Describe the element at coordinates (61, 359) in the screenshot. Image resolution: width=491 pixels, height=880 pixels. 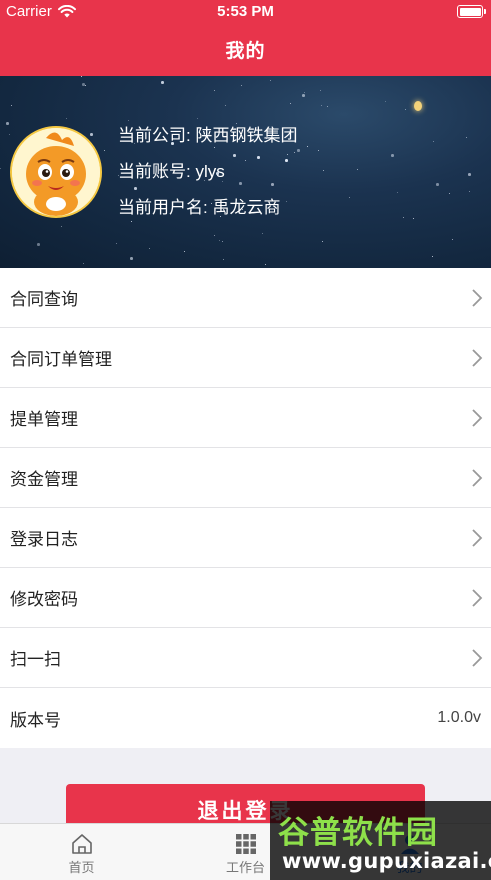
I see `menu-item-label: 合同订单管理` at that location.